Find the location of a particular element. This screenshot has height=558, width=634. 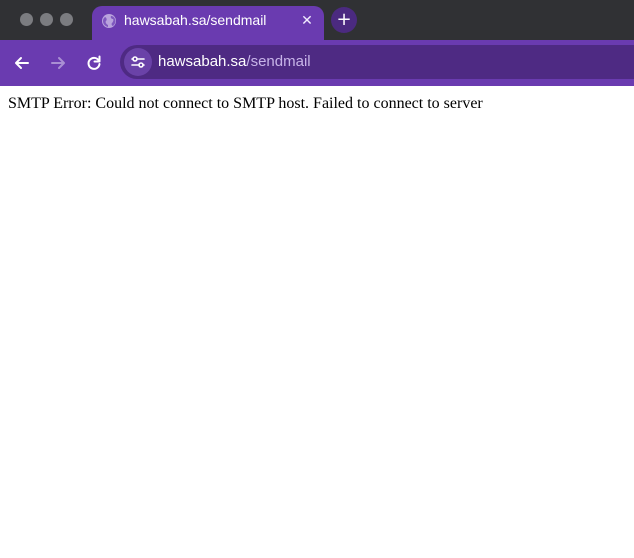

tab-active: hawsabah.sa/sendmail ✕ is located at coordinates (208, 23).